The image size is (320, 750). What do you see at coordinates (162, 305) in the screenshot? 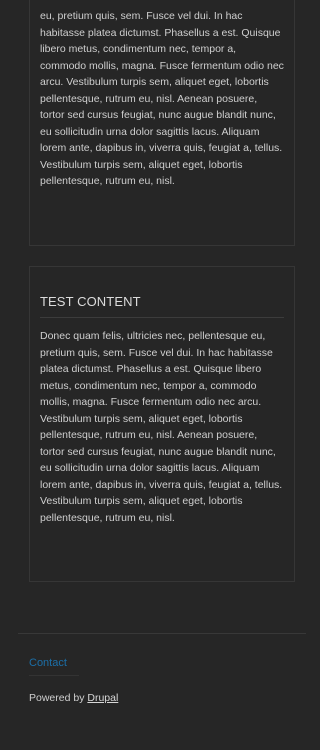
I see `block-title: TEST CONTENT` at bounding box center [162, 305].